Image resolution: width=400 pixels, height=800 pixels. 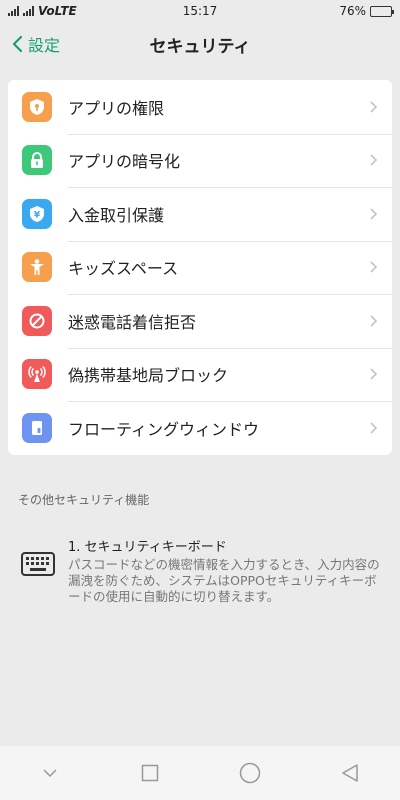 I want to click on battery-percent: 76%, so click(x=352, y=11).